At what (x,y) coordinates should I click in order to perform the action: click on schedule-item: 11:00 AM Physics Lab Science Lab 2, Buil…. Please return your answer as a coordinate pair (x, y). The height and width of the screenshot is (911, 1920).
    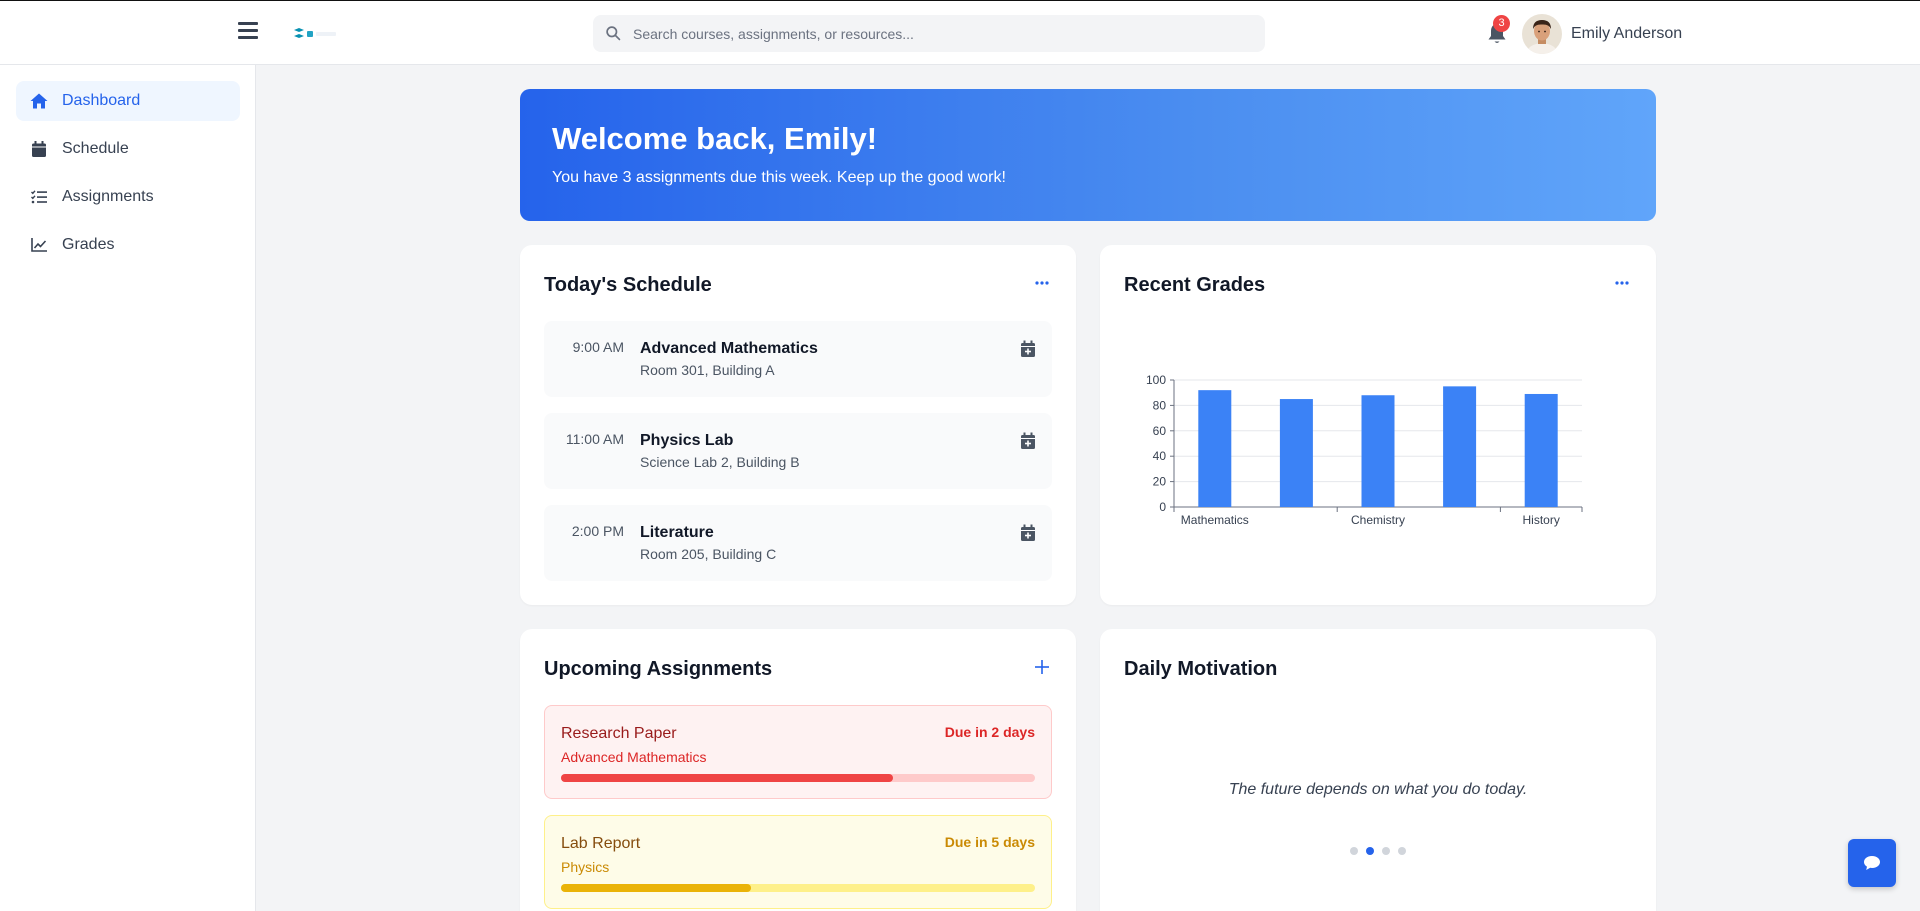
    Looking at the image, I should click on (798, 451).